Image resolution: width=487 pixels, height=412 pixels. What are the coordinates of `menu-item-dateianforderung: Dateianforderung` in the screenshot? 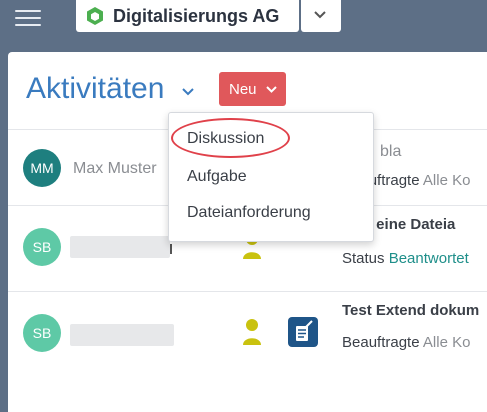 It's located at (249, 213).